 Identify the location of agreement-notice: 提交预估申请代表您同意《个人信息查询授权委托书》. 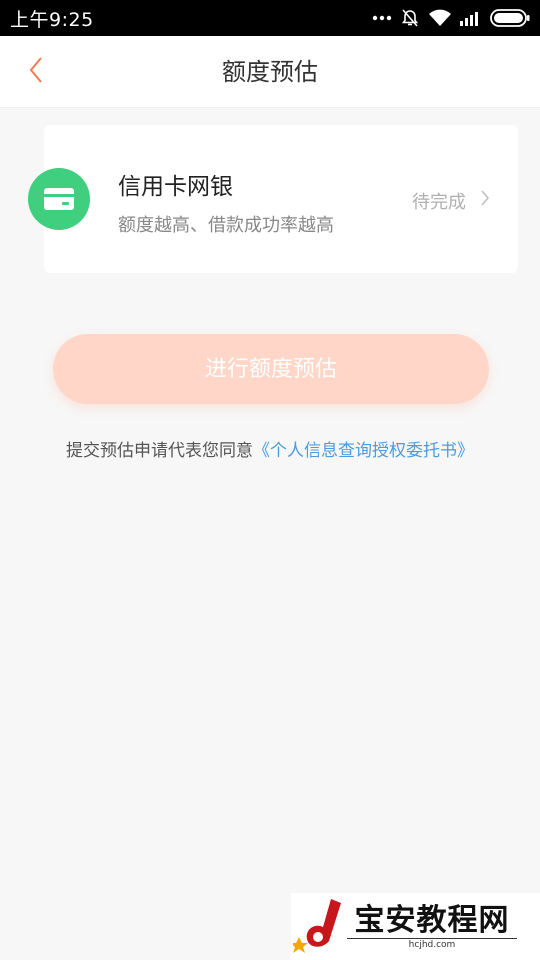
(270, 448).